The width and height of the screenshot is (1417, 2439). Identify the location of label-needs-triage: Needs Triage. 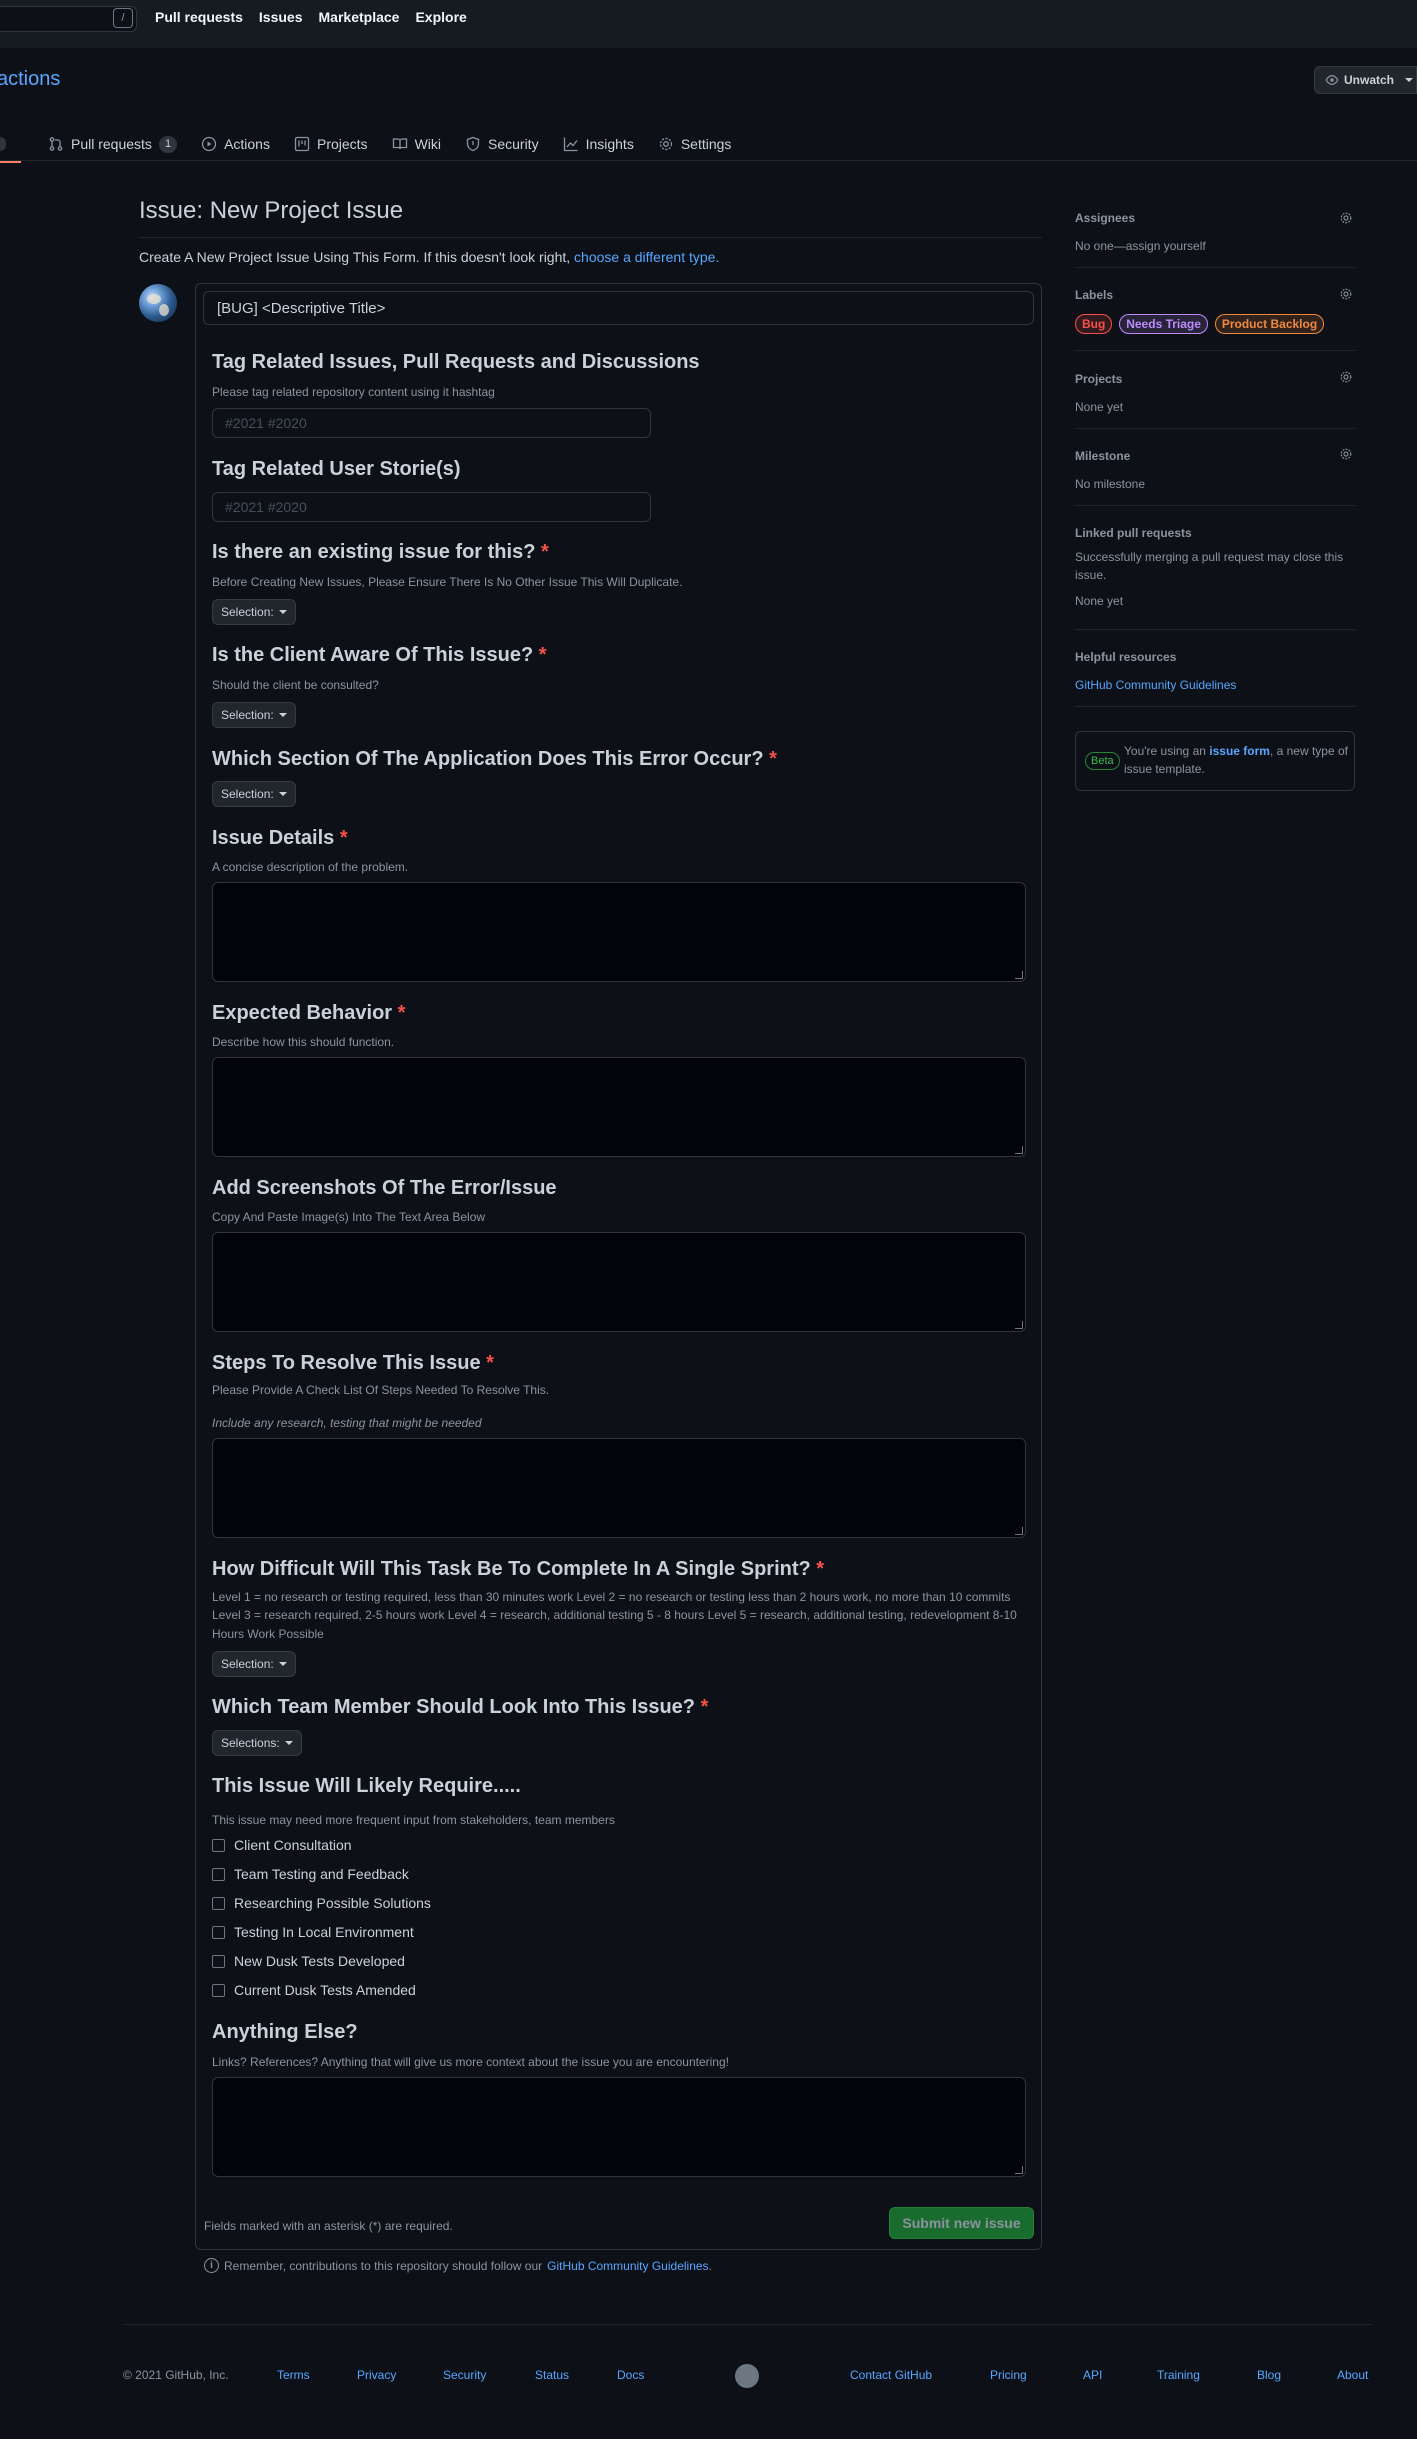
(1163, 324).